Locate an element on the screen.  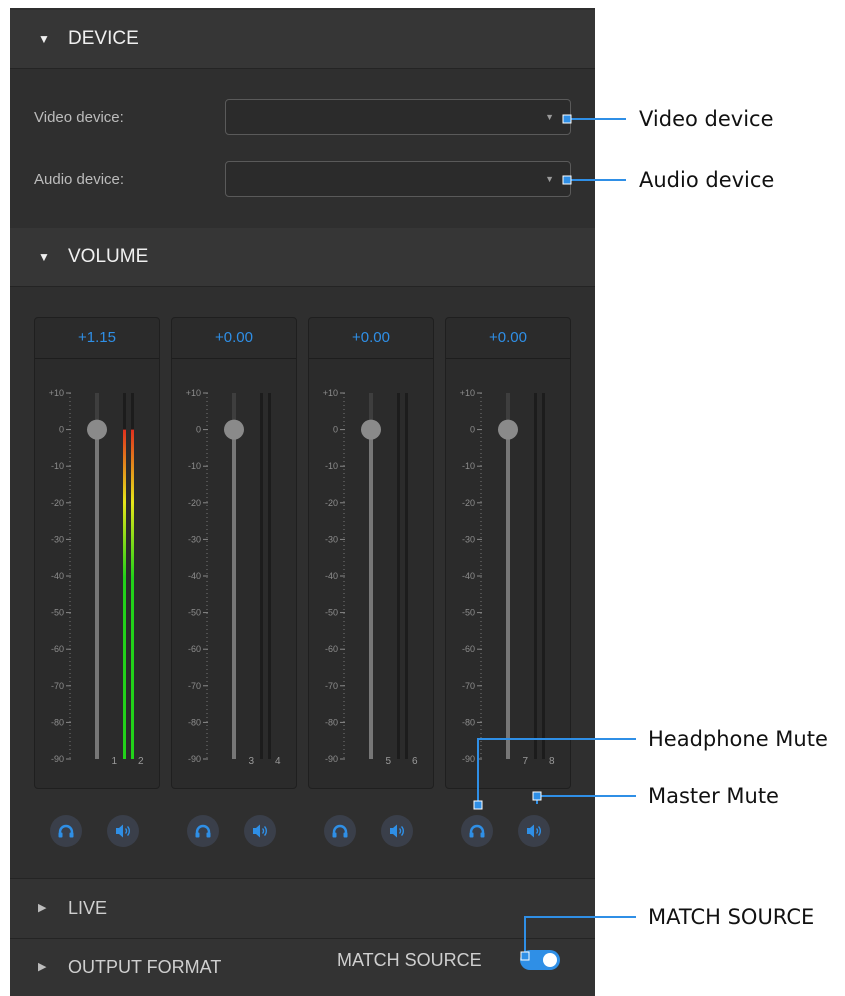
callout-audio-device: Audio device is located at coordinates (707, 180).